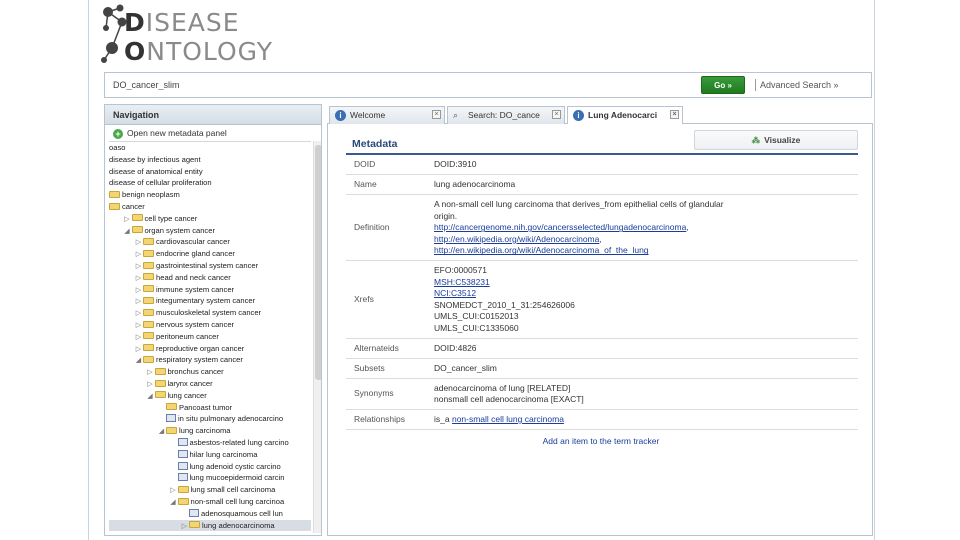 Image resolution: width=960 pixels, height=540 pixels. I want to click on tree-node-label: benign neoplasm, so click(151, 195).